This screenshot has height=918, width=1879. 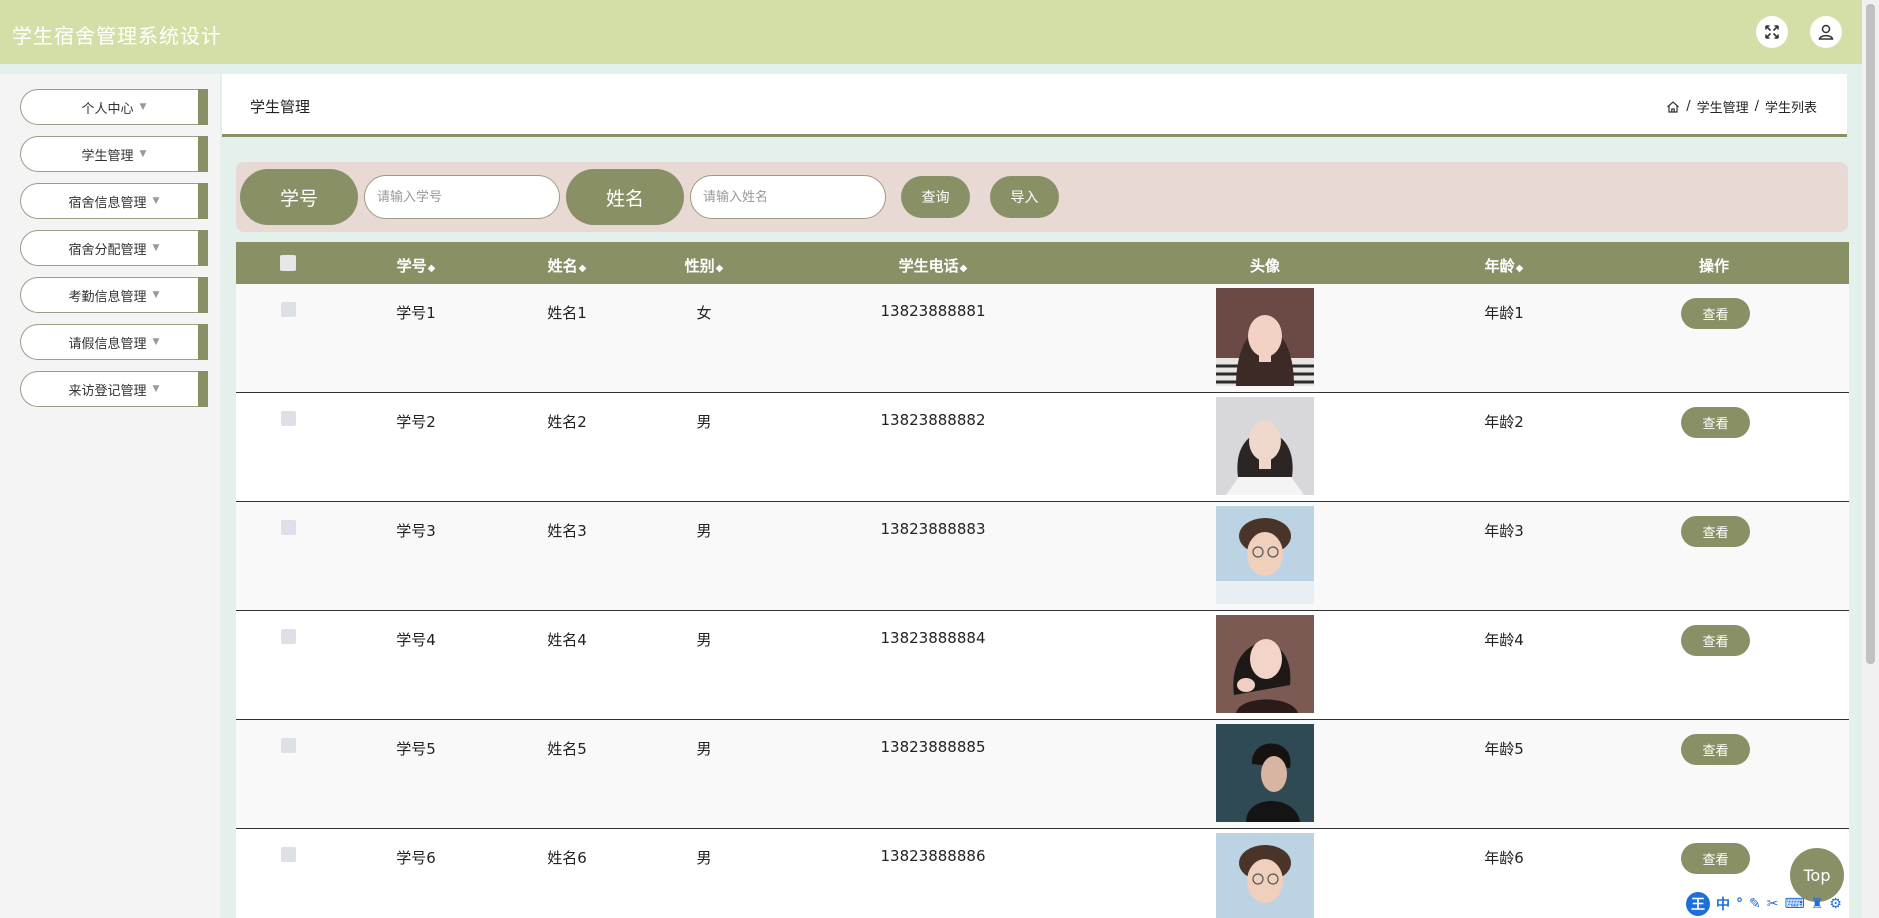 I want to click on sidebar-item-personal-center: 个人中心 ▼, so click(x=114, y=107).